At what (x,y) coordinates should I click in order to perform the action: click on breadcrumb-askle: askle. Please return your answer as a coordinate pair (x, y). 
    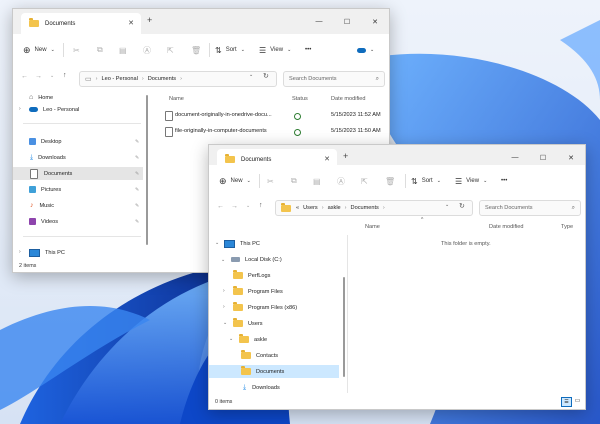
    Looking at the image, I should click on (334, 208).